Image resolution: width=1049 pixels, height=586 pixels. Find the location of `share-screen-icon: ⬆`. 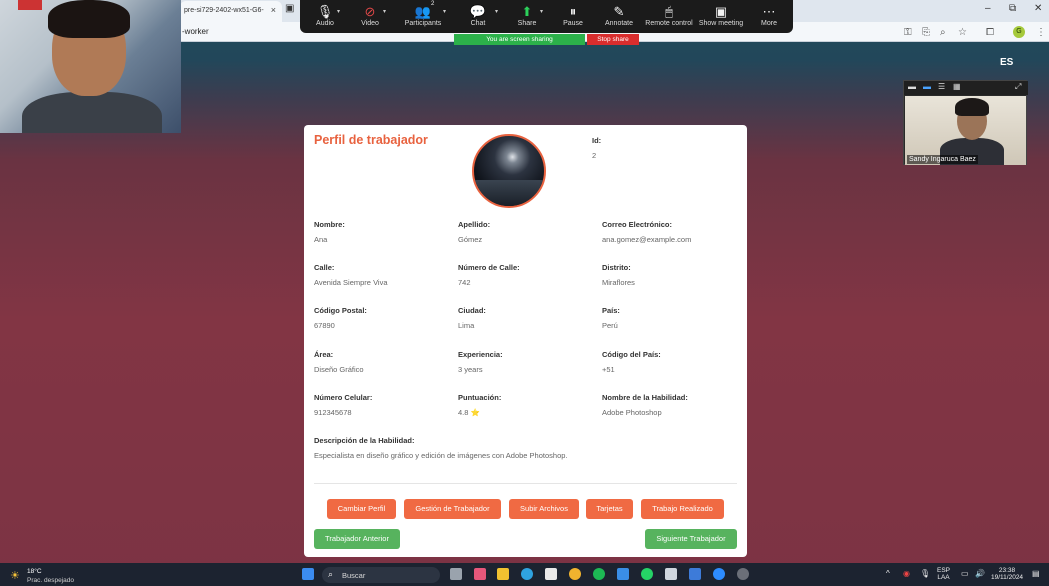

share-screen-icon: ⬆ is located at coordinates (527, 11).